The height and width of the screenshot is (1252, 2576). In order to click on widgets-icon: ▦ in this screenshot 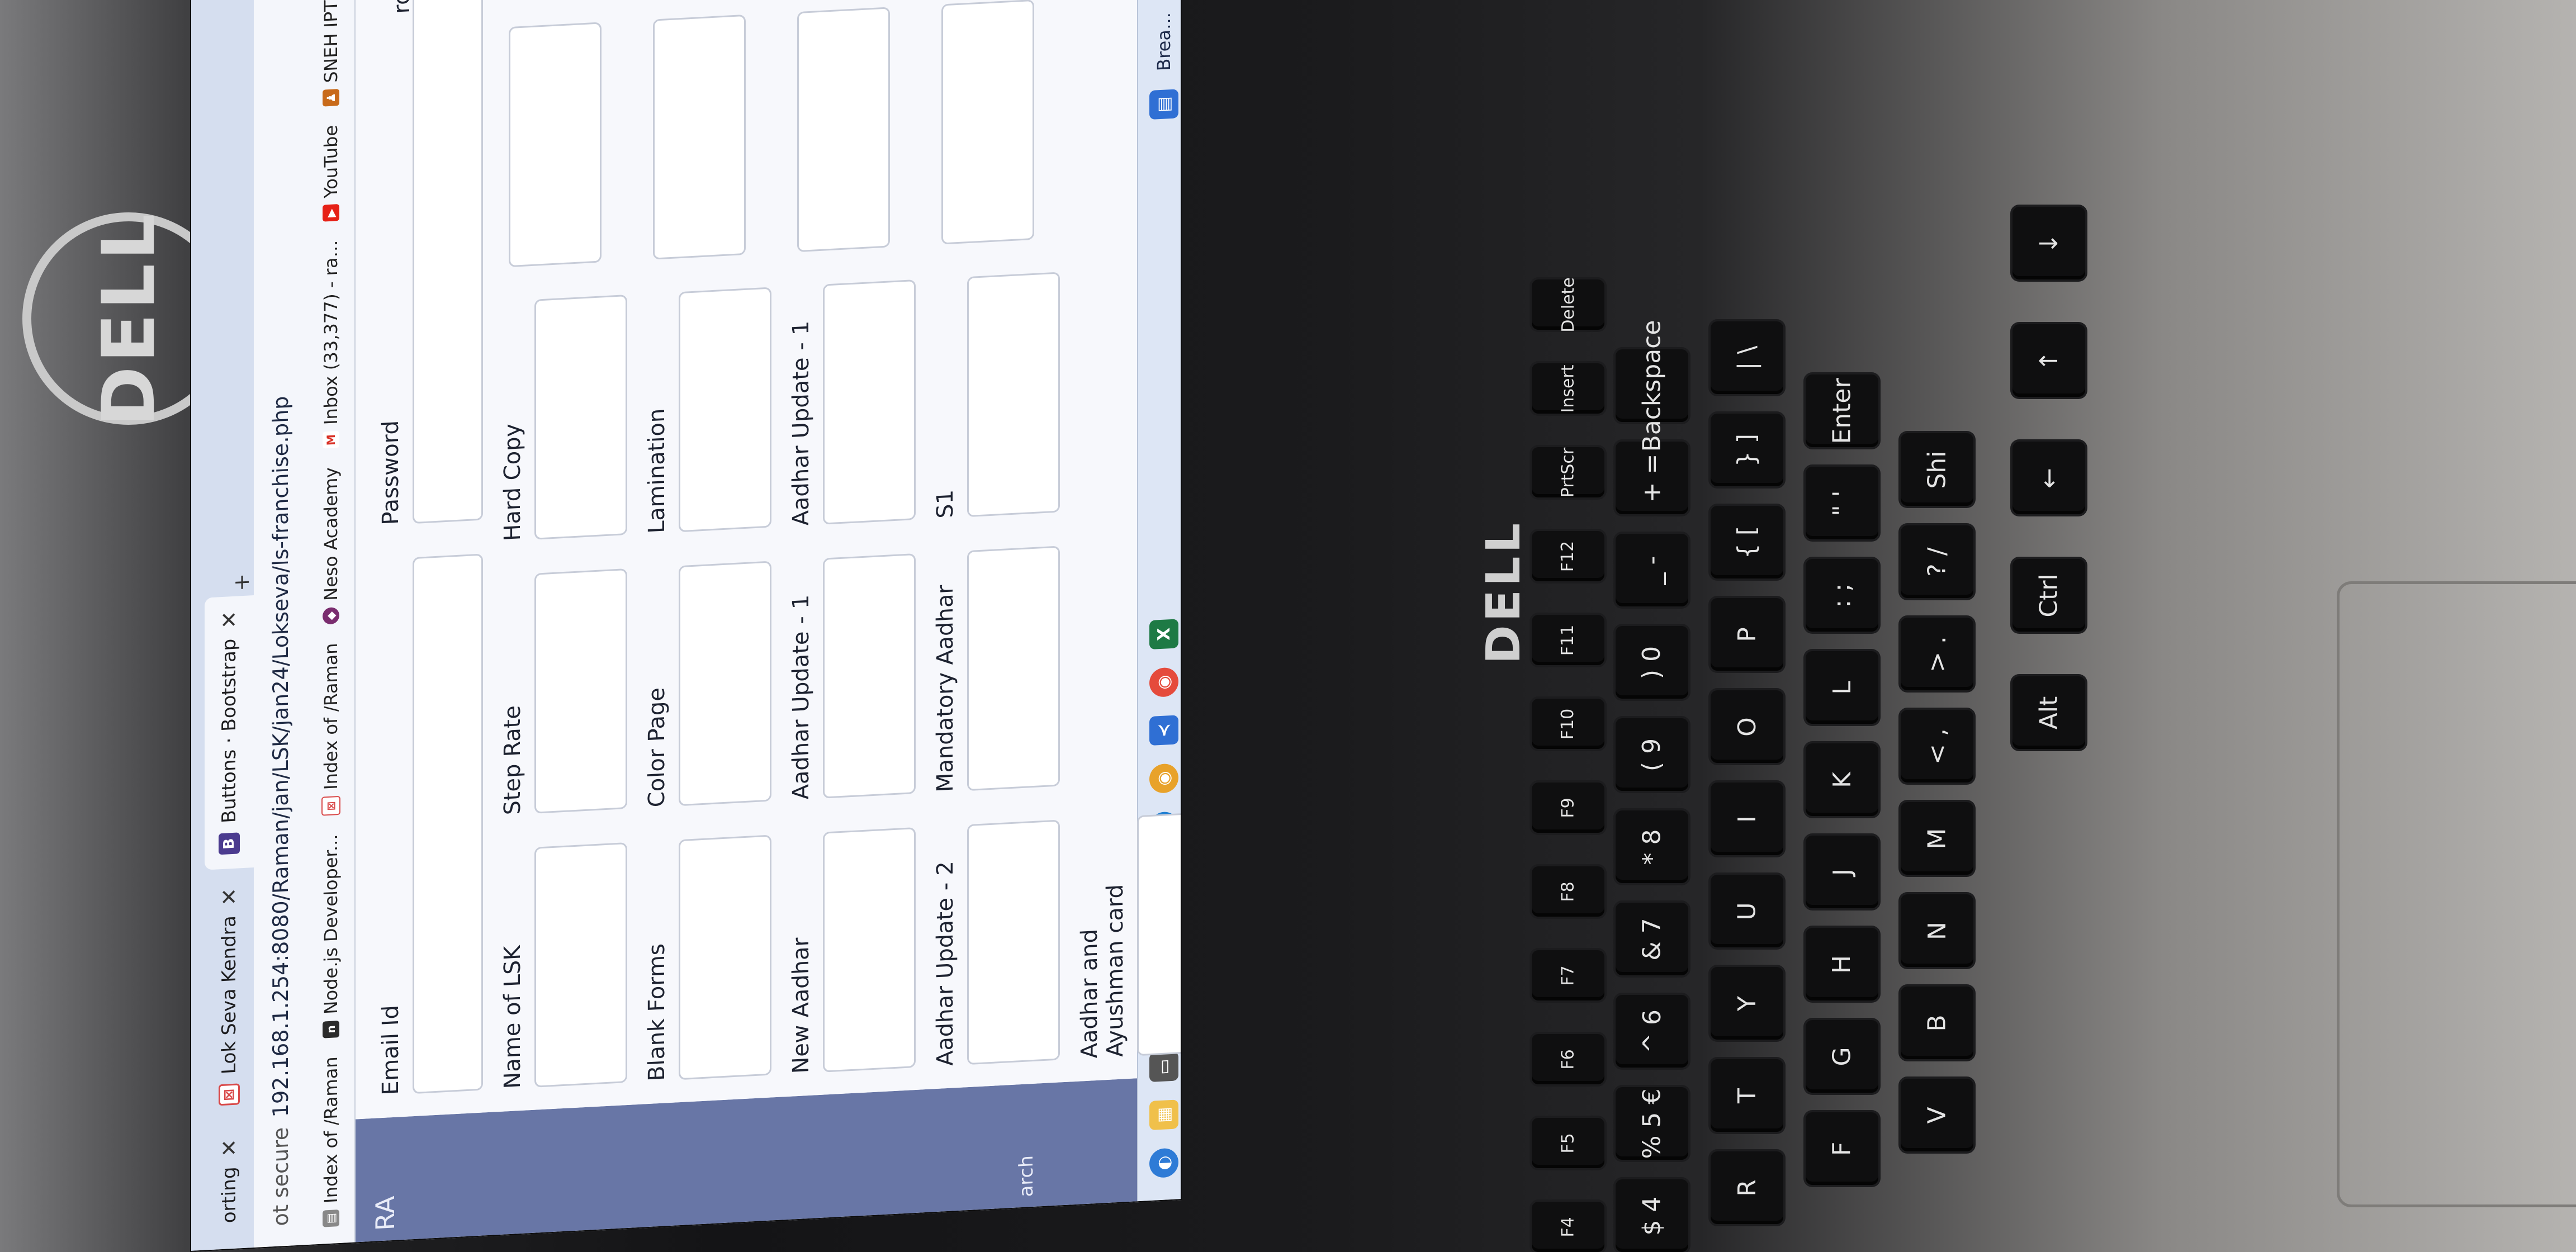, I will do `click(1163, 1115)`.